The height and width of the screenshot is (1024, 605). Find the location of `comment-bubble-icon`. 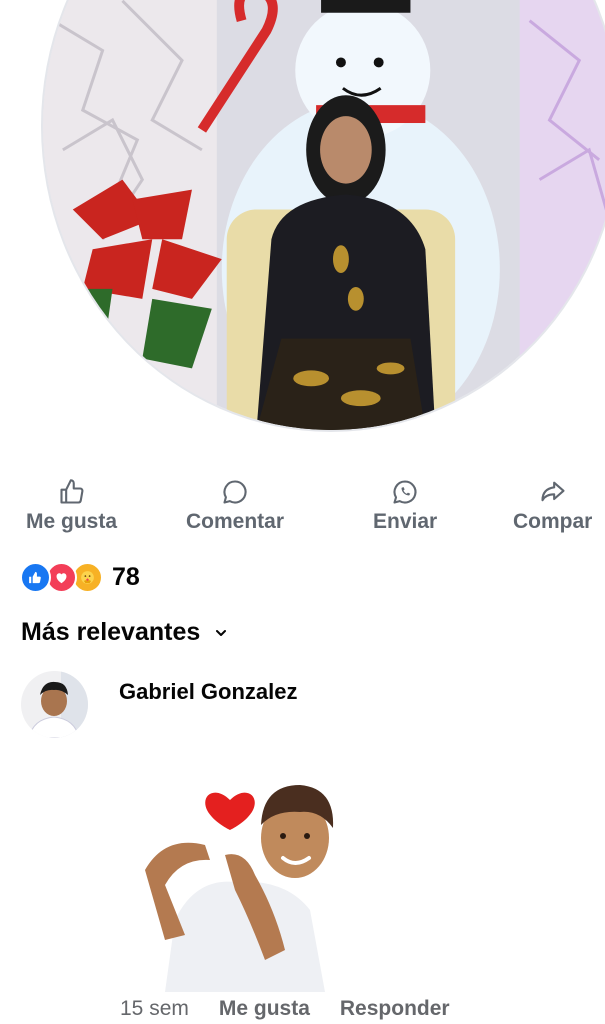

comment-bubble-icon is located at coordinates (235, 492).